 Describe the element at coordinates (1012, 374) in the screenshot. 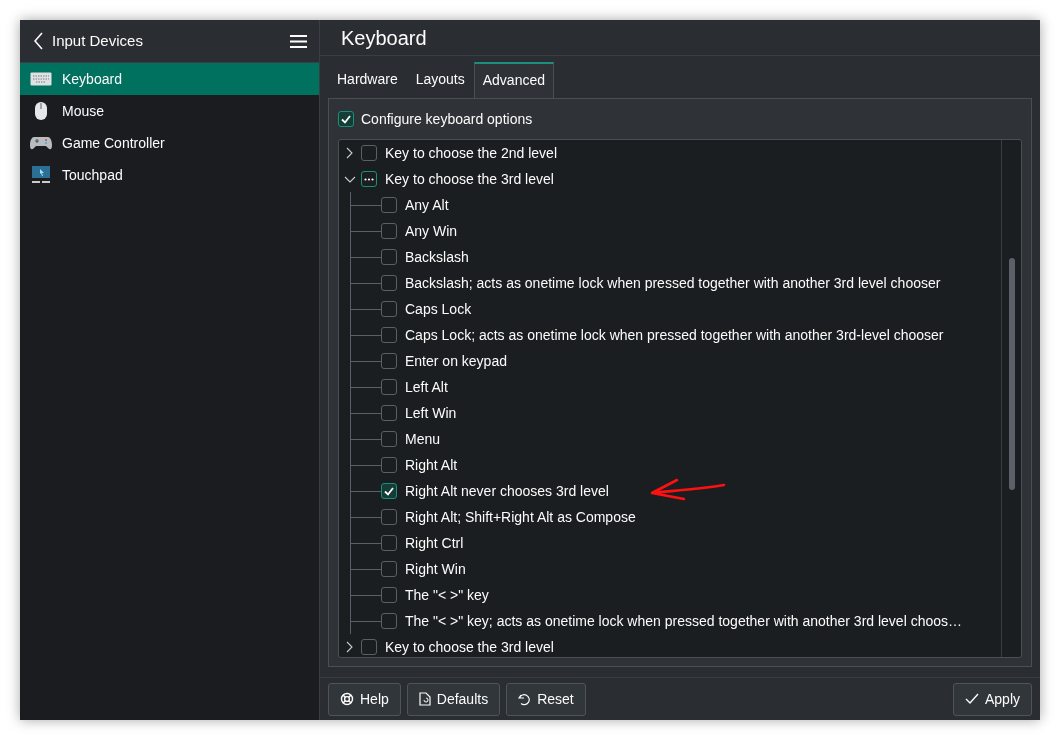

I see `scrollbar-thumb` at that location.